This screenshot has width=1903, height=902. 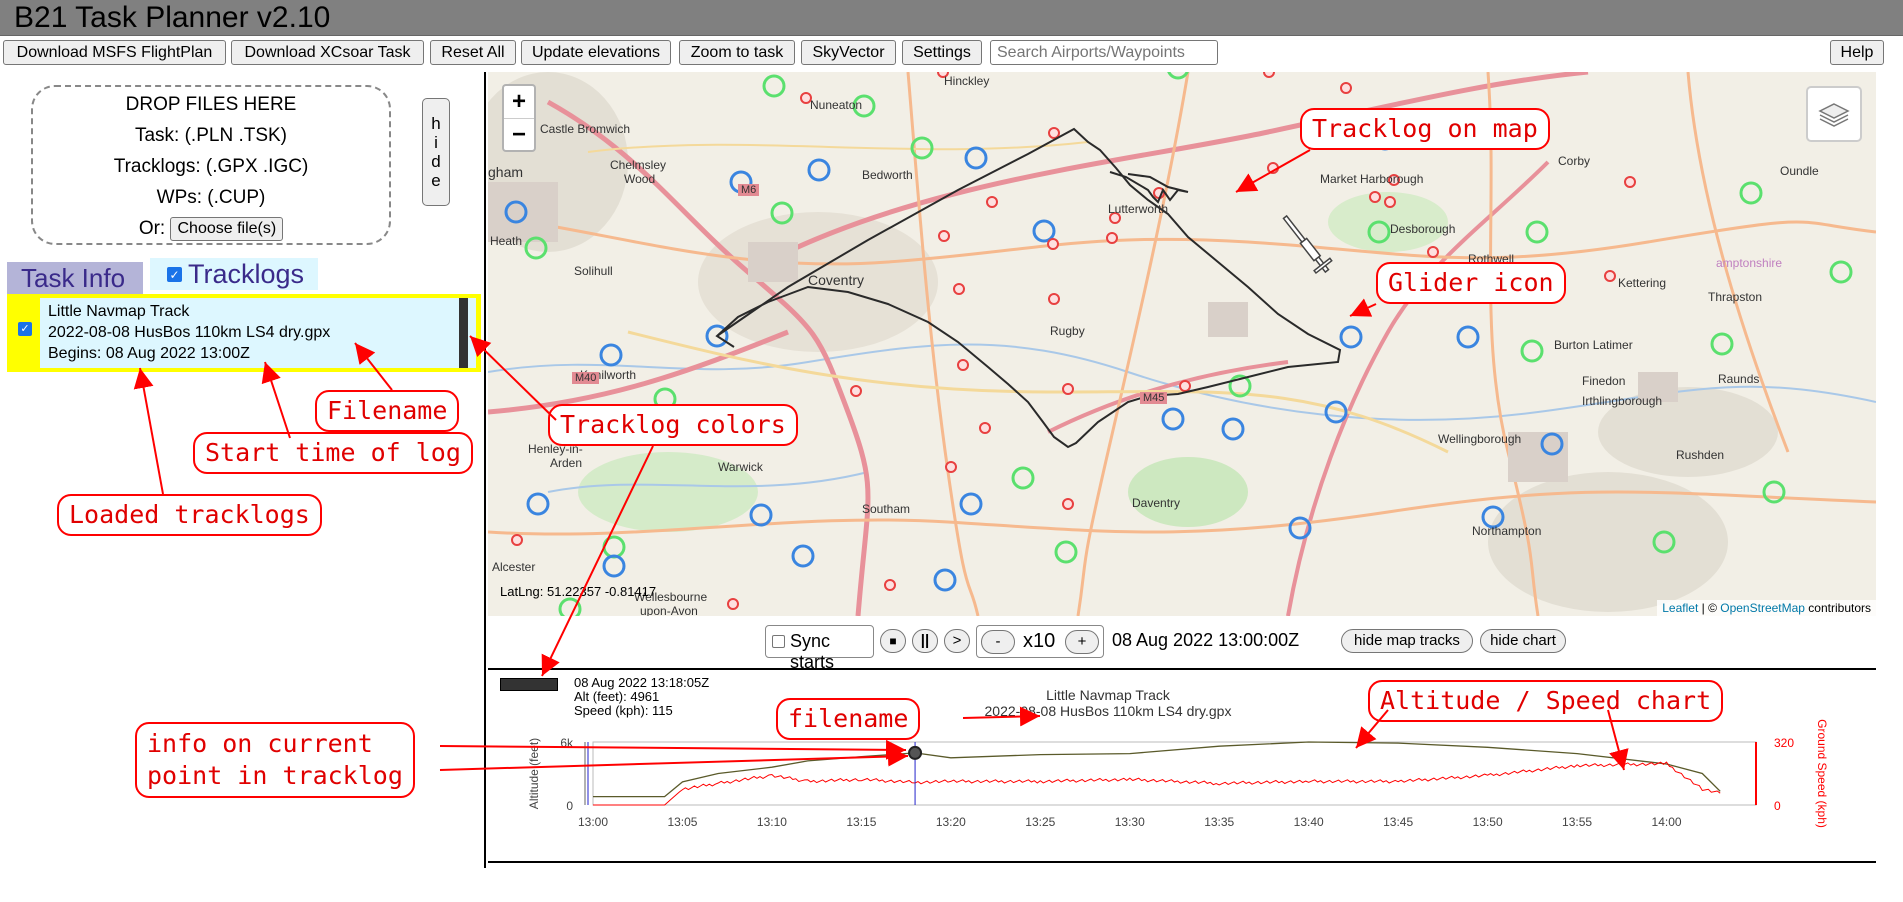 I want to click on place-label: Chelmsley, so click(x=638, y=165).